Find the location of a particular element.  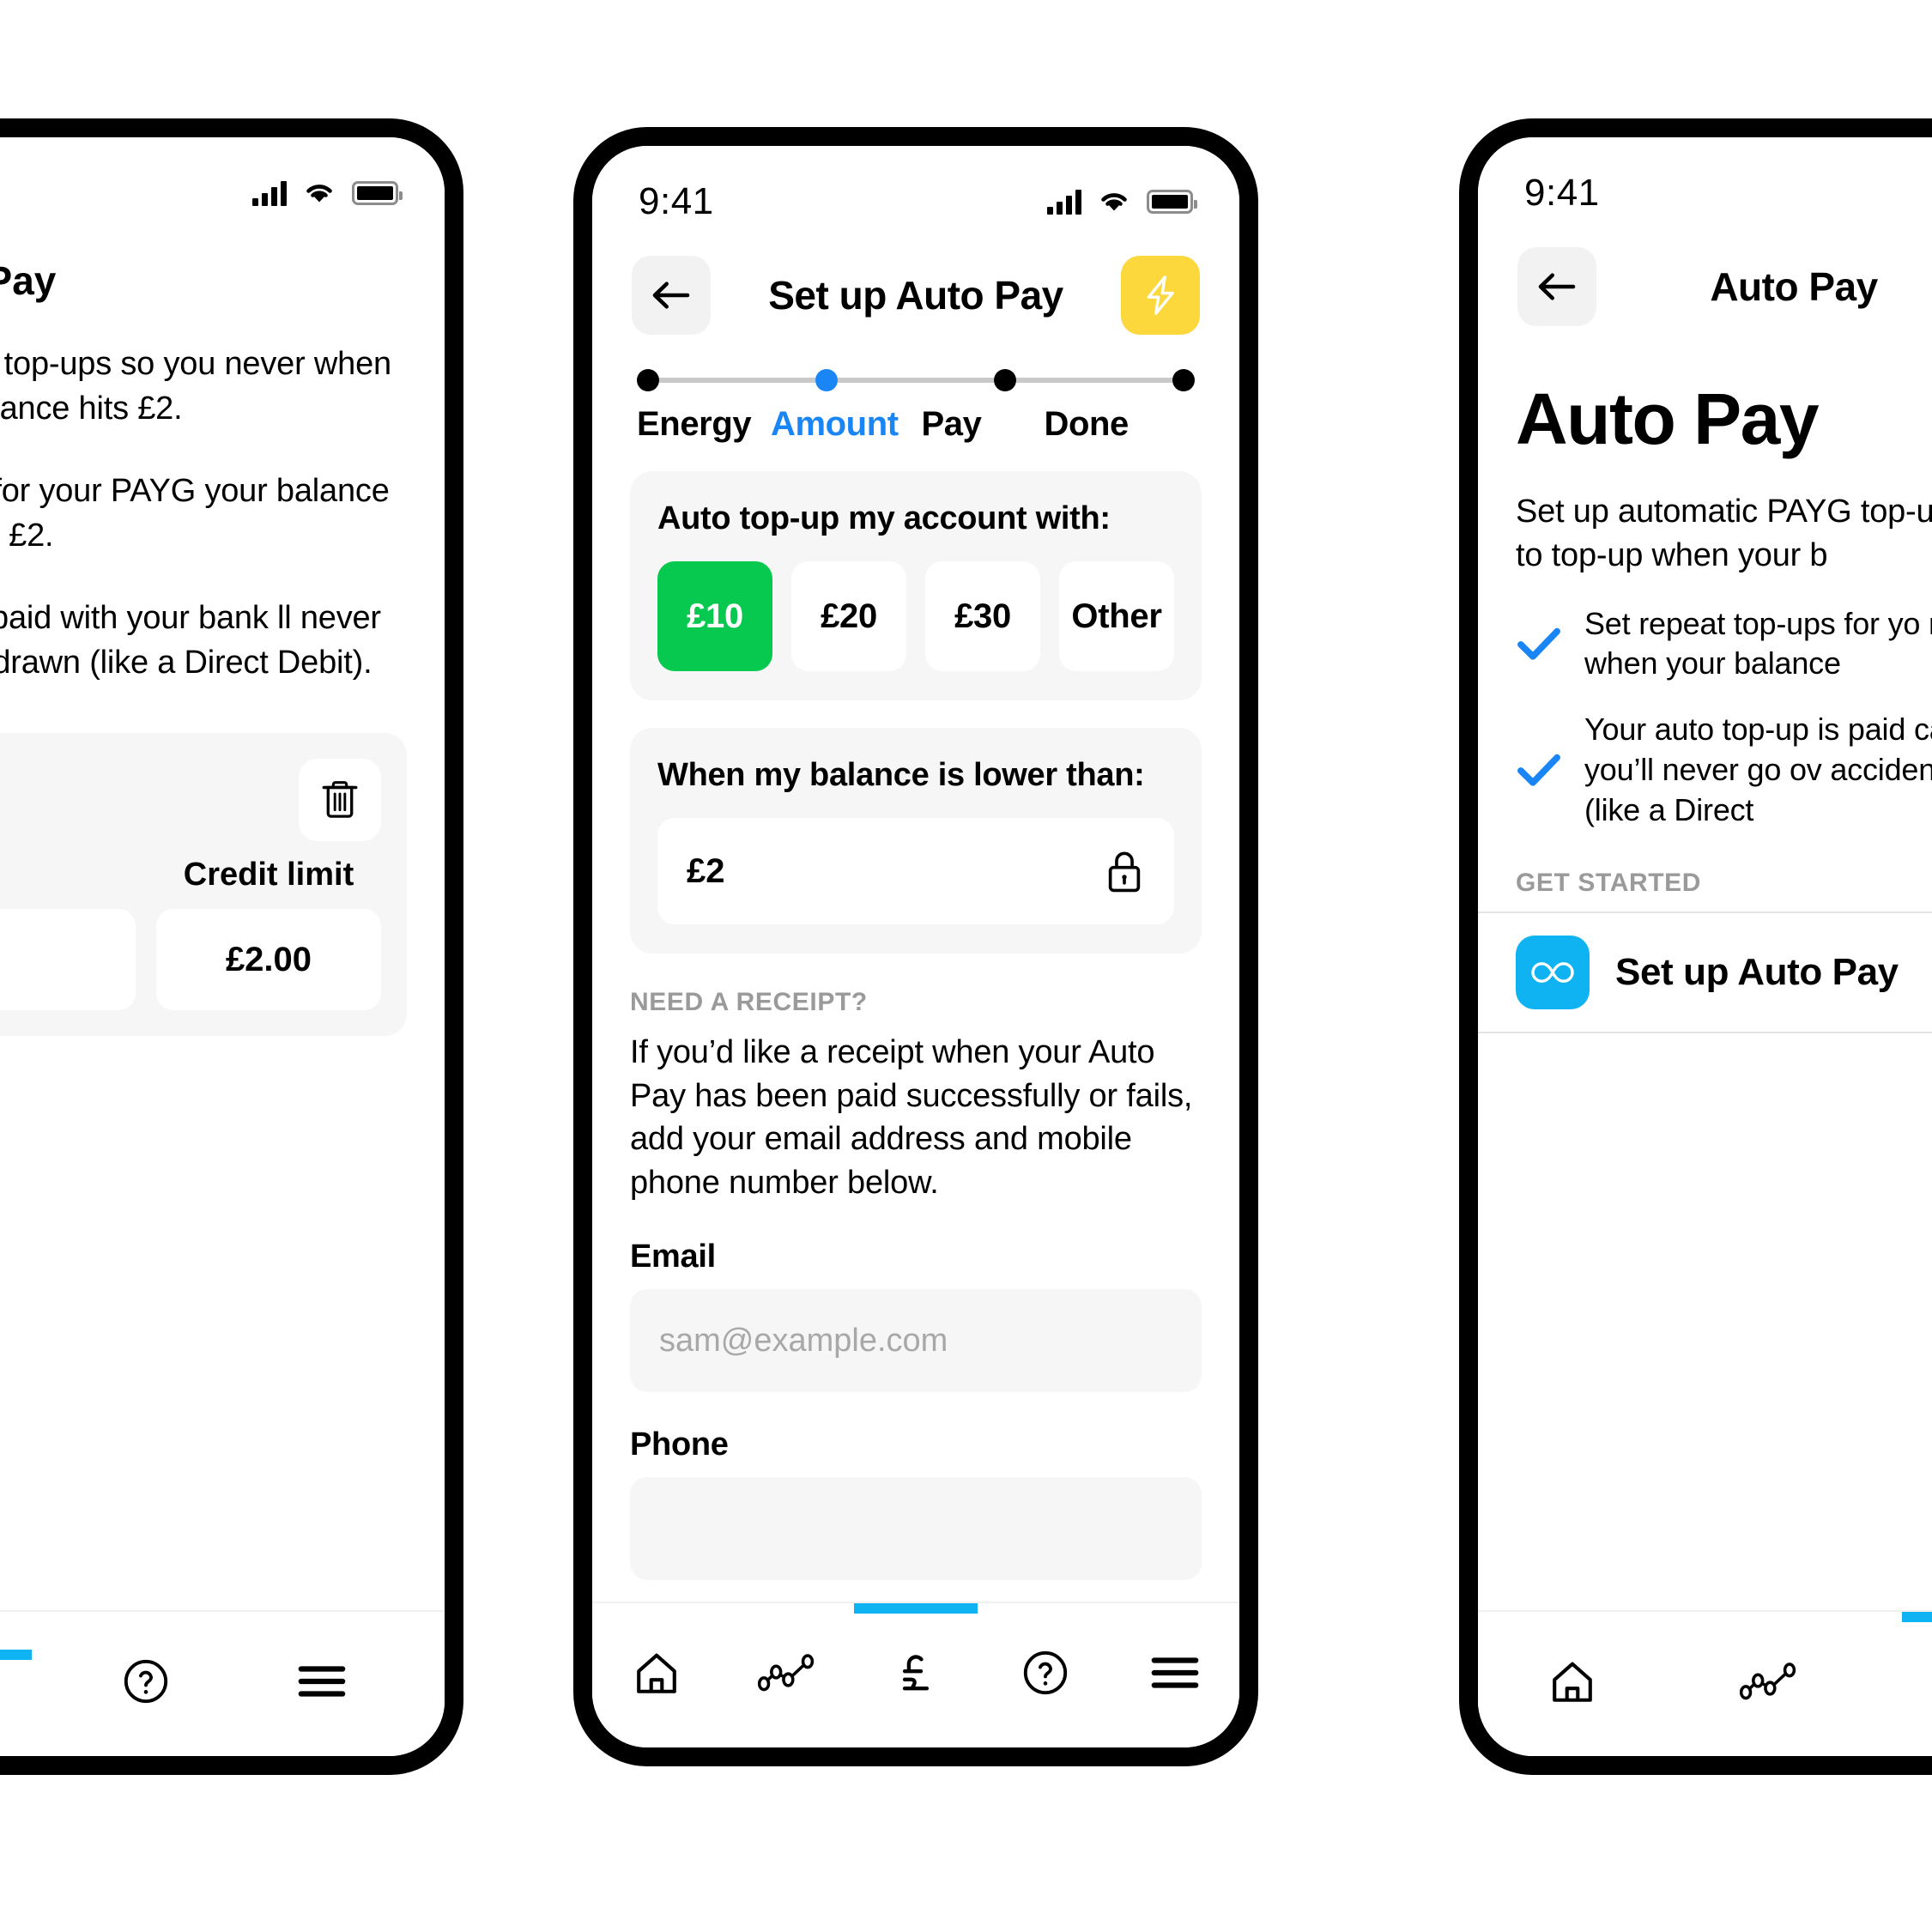

infinity-icon-tile is located at coordinates (1553, 972).